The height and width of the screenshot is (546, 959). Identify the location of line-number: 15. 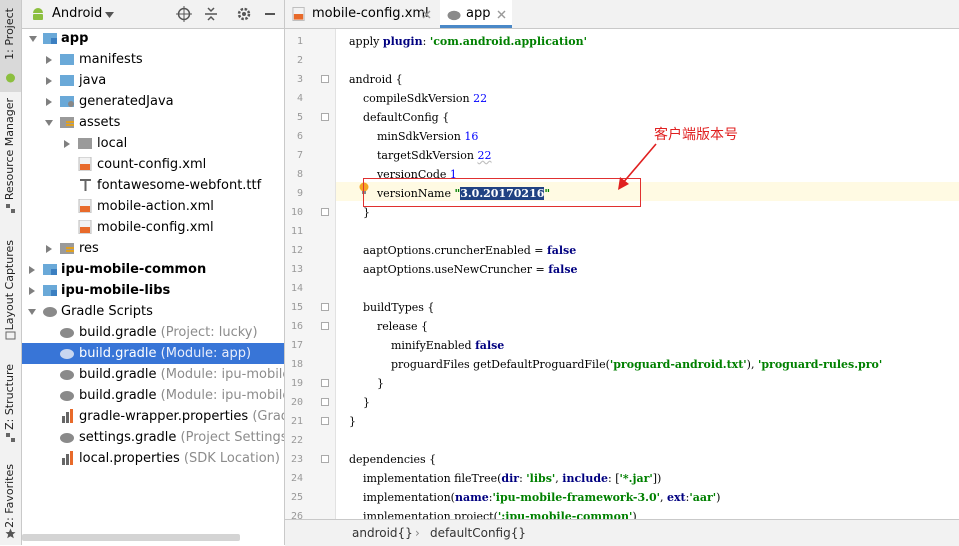
(296, 307).